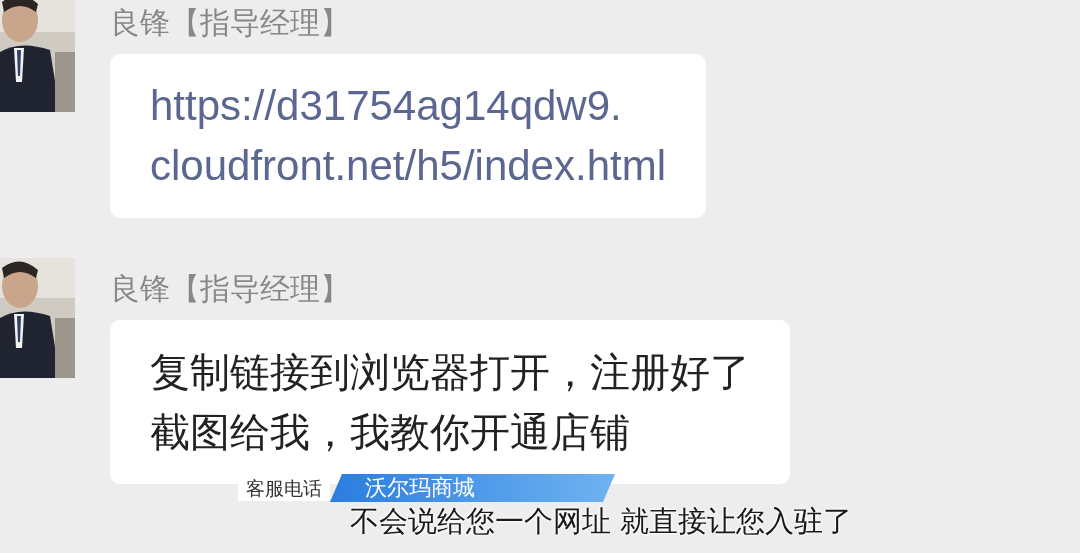 The height and width of the screenshot is (553, 1080). I want to click on link-text: https://d31754ag14qdw9., so click(408, 106).